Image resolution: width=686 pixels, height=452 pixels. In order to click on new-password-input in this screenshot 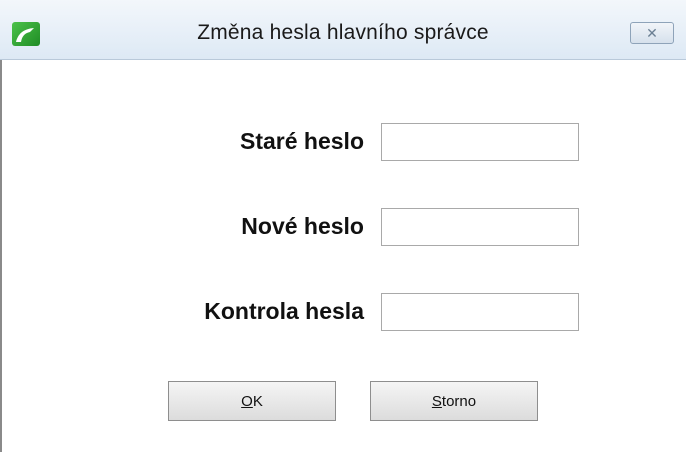, I will do `click(480, 227)`.